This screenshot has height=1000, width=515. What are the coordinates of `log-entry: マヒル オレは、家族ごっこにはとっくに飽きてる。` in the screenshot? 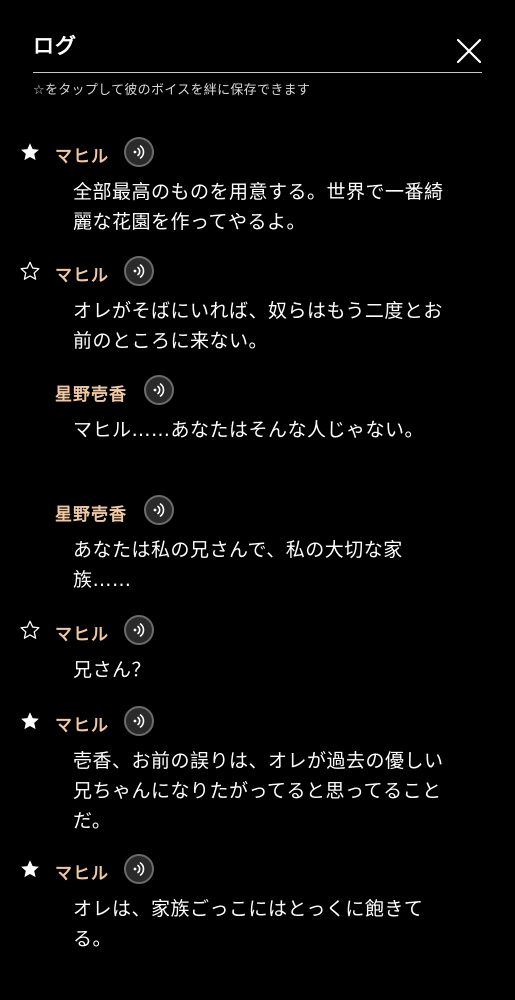 It's located at (257, 903).